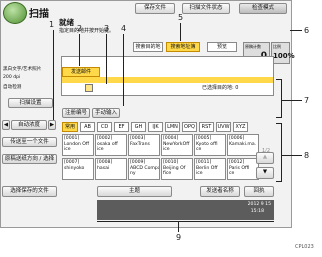 This screenshot has width=322, height=257. Describe the element at coordinates (243, 169) in the screenshot. I see `destination-card: [0012] Paris Offi ce` at that location.